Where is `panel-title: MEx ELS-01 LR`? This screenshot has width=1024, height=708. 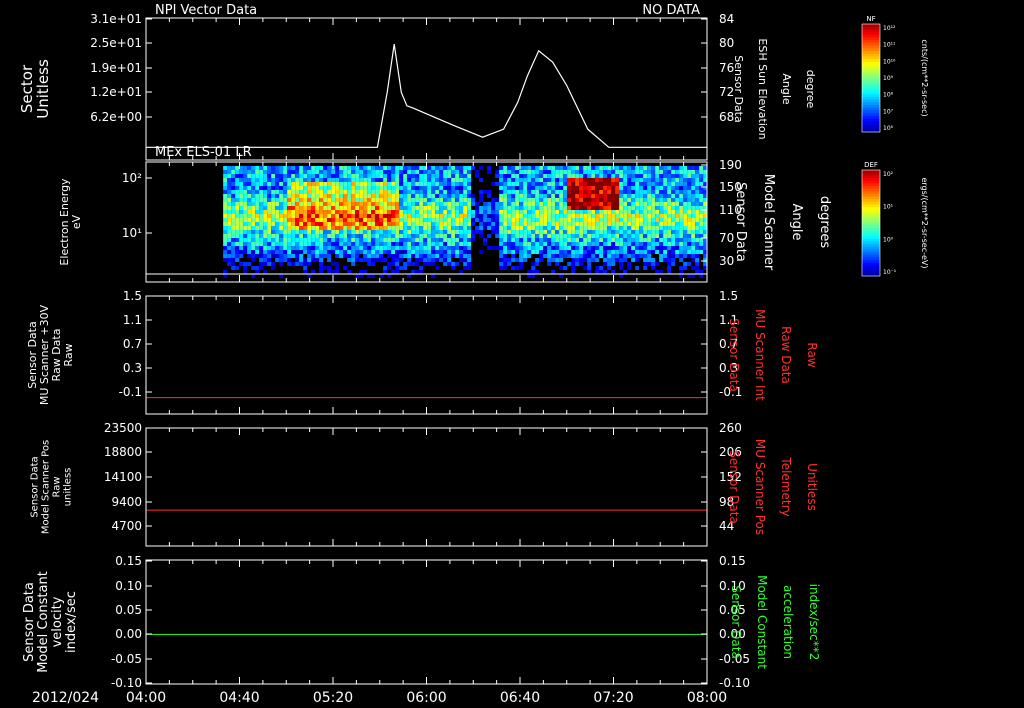 panel-title: MEx ELS-01 LR is located at coordinates (203, 152).